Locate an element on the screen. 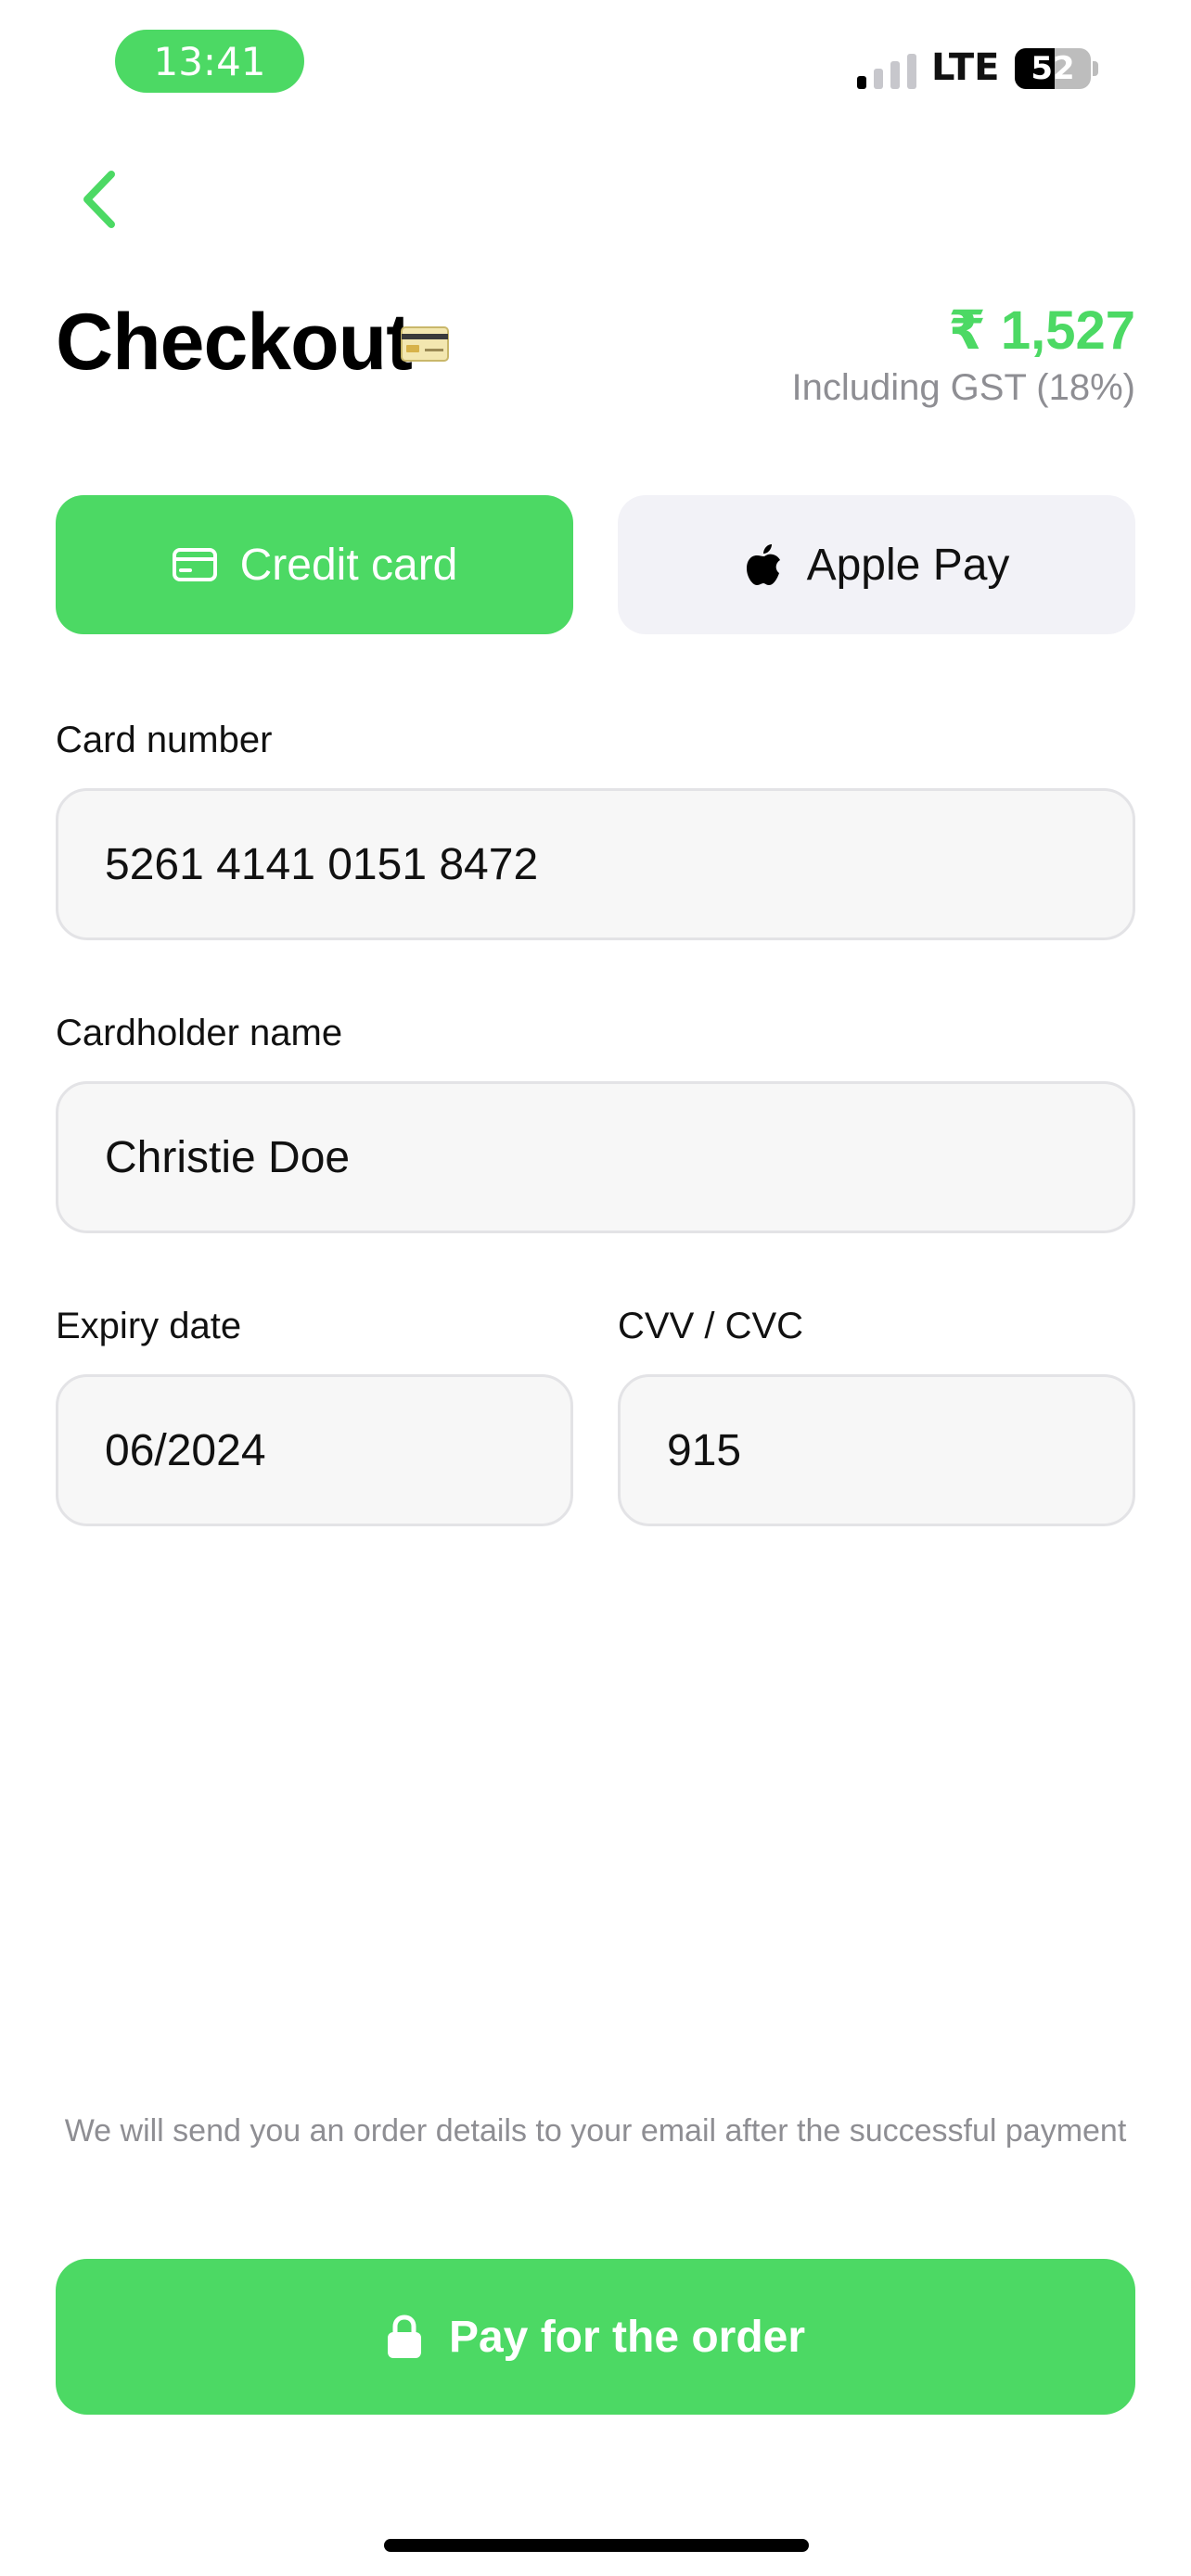  tax-note: Including GST (18%) is located at coordinates (963, 388).